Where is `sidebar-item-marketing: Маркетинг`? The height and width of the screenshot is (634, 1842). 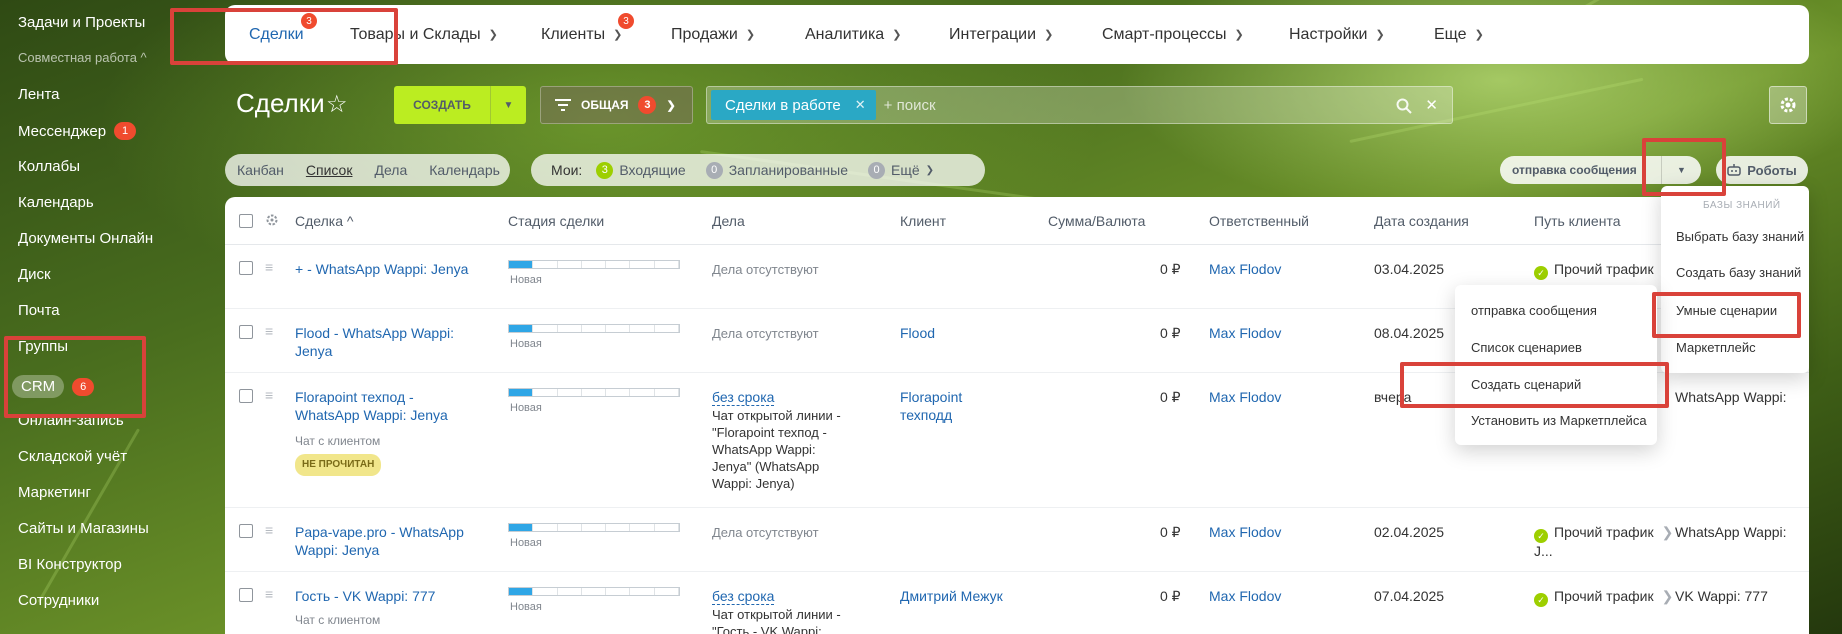 sidebar-item-marketing: Маркетинг is located at coordinates (54, 492).